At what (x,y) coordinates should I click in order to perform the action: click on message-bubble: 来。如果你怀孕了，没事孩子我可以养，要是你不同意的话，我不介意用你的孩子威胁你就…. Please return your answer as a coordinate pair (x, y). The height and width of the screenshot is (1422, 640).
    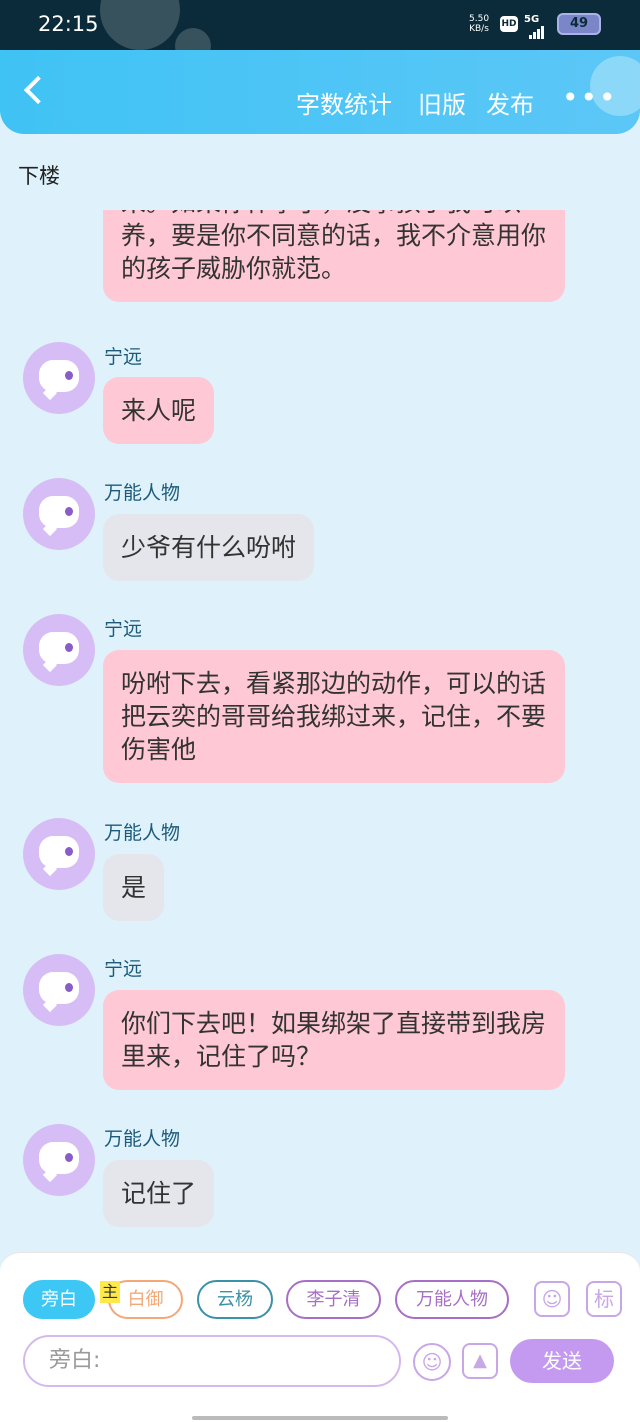
    Looking at the image, I should click on (334, 256).